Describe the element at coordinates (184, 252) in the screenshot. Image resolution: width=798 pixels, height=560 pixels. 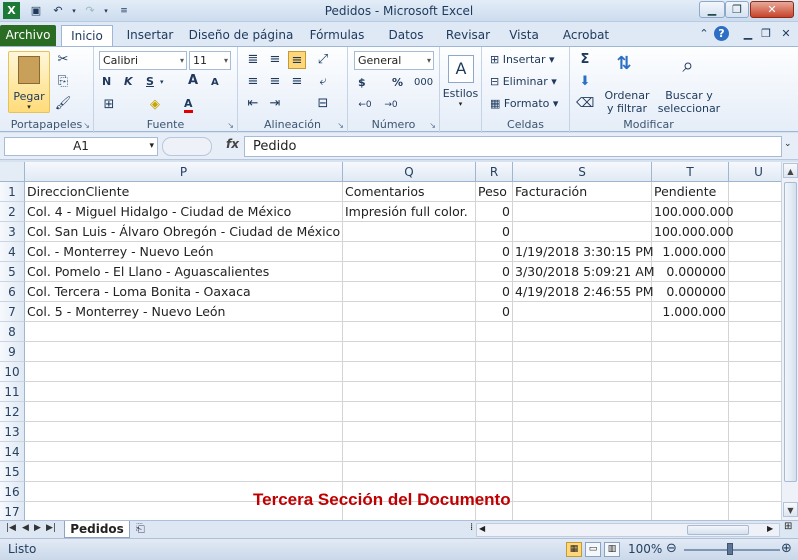
I see `cell: Col. - Monterrey - Nuevo León` at that location.